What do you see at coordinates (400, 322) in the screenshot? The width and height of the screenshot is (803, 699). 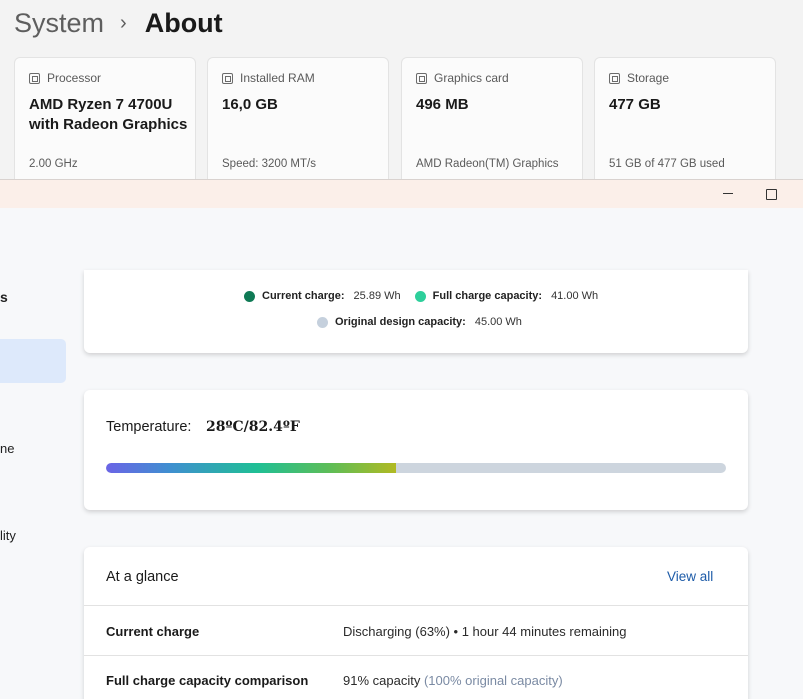 I see `legend-label: Original design capacity:` at bounding box center [400, 322].